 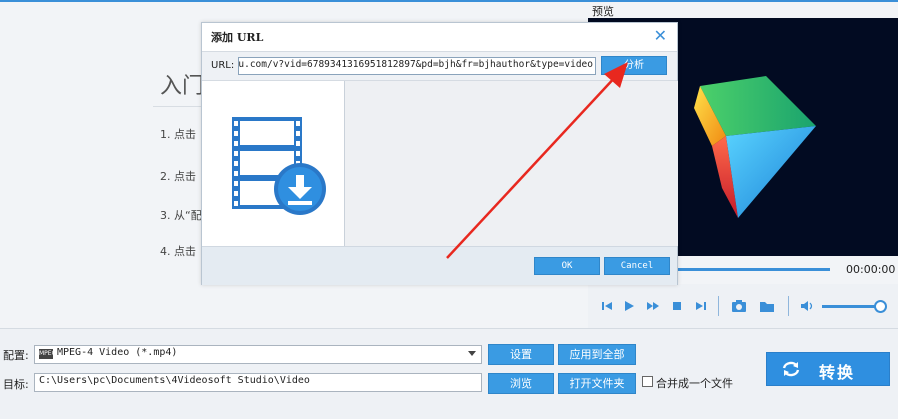 I want to click on playback-controls, so click(x=743, y=306).